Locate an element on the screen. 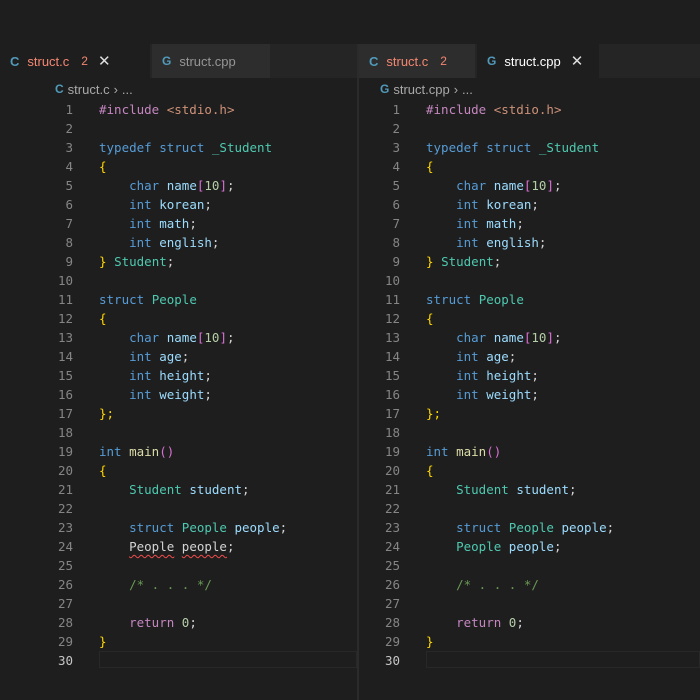 The image size is (700, 700). code-token: korean is located at coordinates (182, 204).